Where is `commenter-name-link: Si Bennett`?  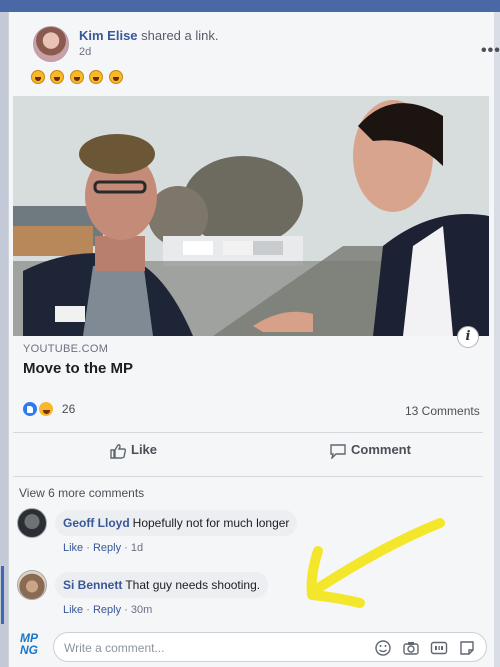 commenter-name-link: Si Bennett is located at coordinates (92, 585).